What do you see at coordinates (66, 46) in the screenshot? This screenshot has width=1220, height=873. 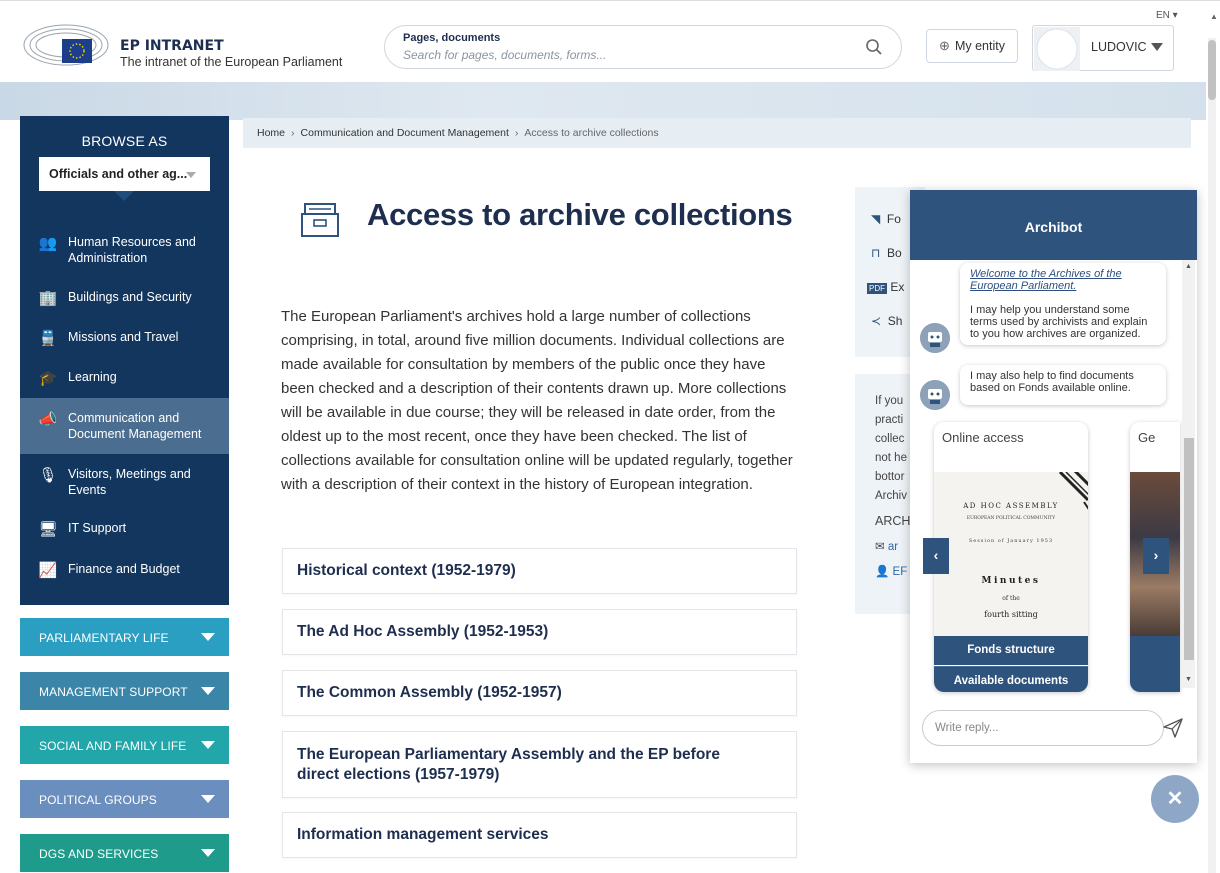 I see `ep-logo-icon` at bounding box center [66, 46].